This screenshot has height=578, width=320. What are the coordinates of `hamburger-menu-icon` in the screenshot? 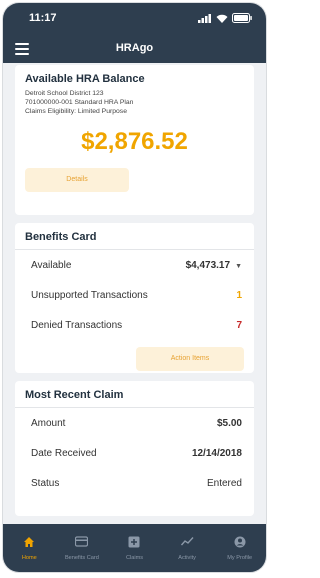 It's located at (22, 48).